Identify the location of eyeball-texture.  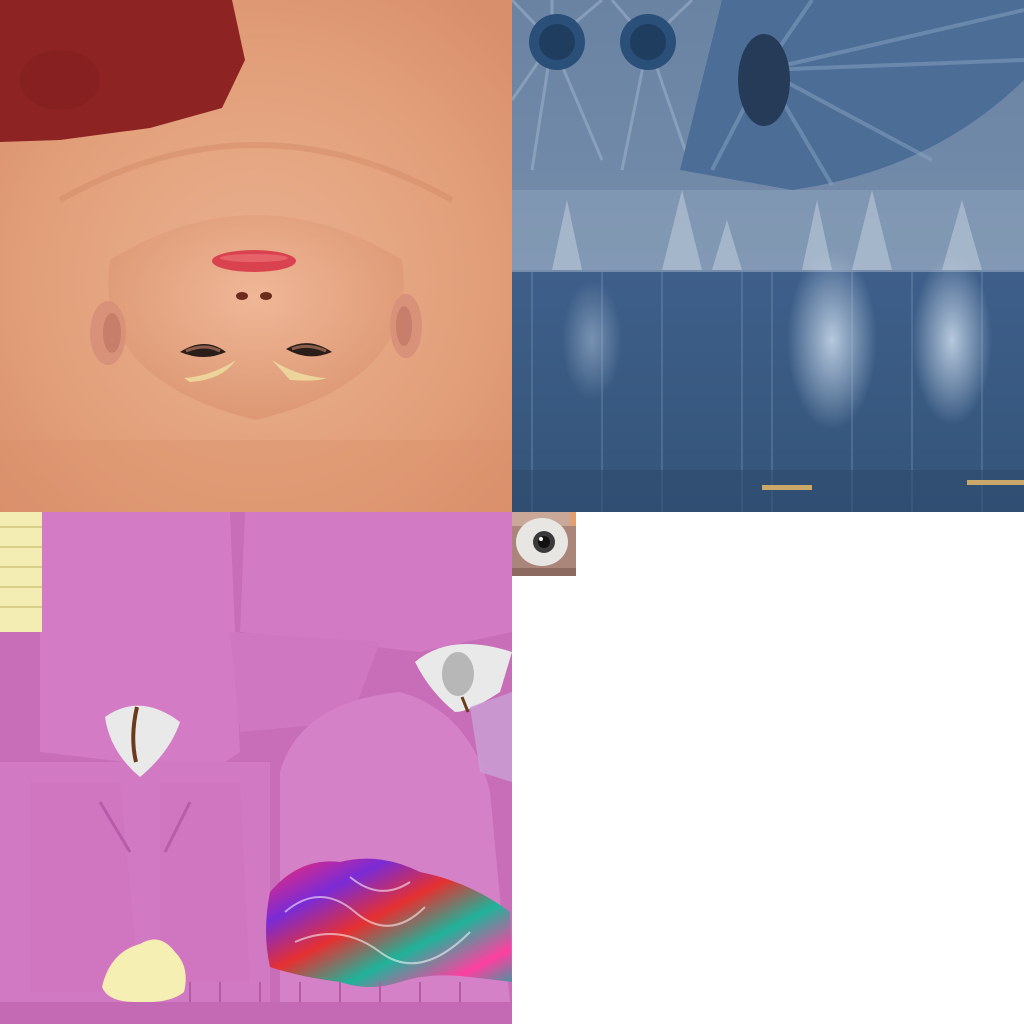
(544, 544).